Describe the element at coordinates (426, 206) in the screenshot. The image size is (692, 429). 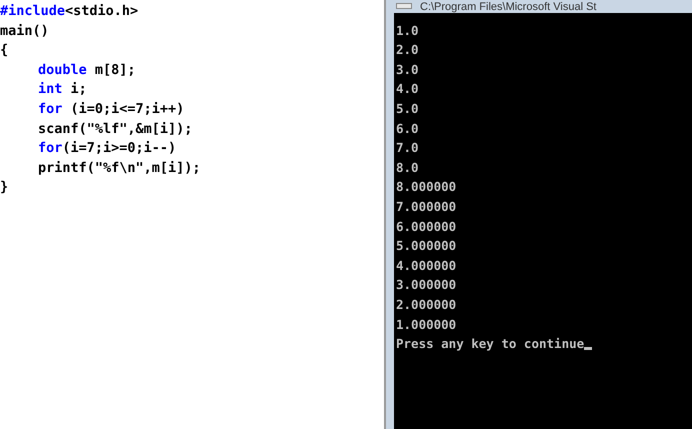
I see `console-line: 7.000000` at that location.